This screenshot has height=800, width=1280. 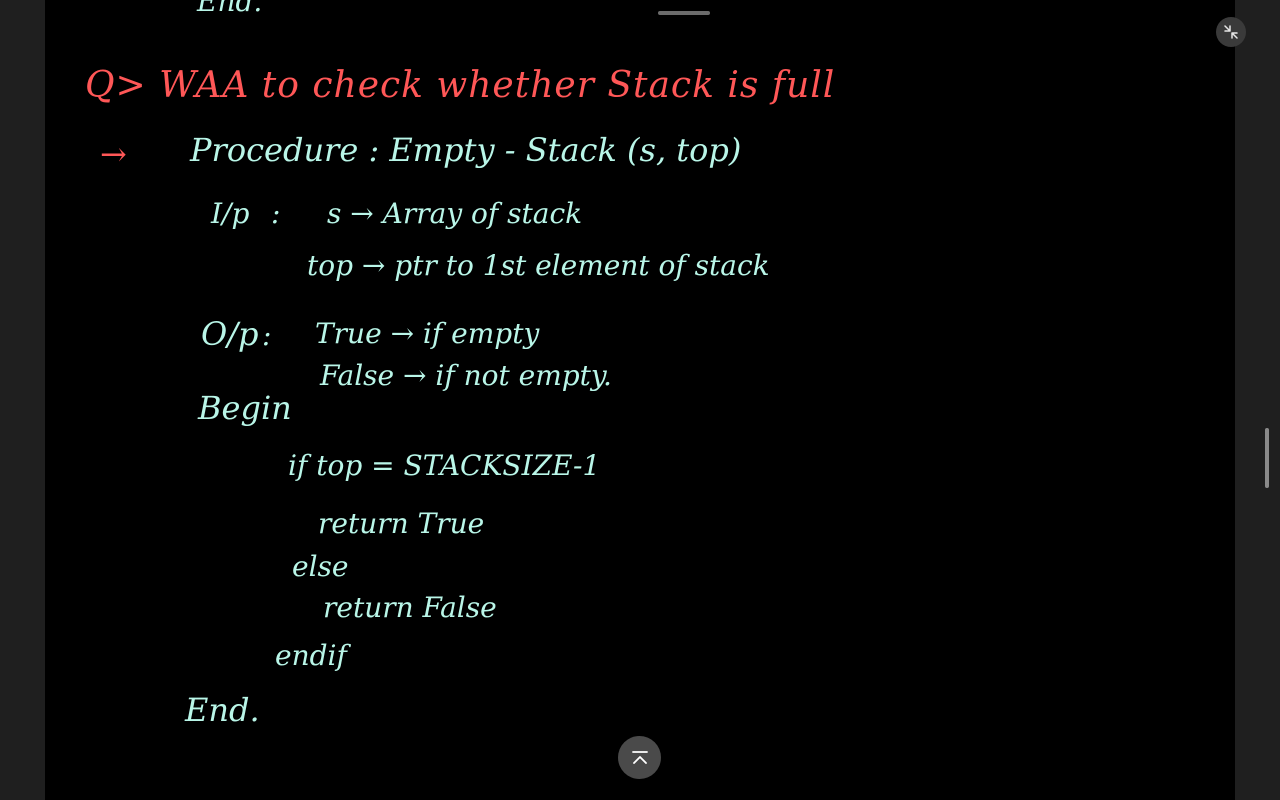 What do you see at coordinates (1267, 458) in the screenshot?
I see `vertical-scrollbar` at bounding box center [1267, 458].